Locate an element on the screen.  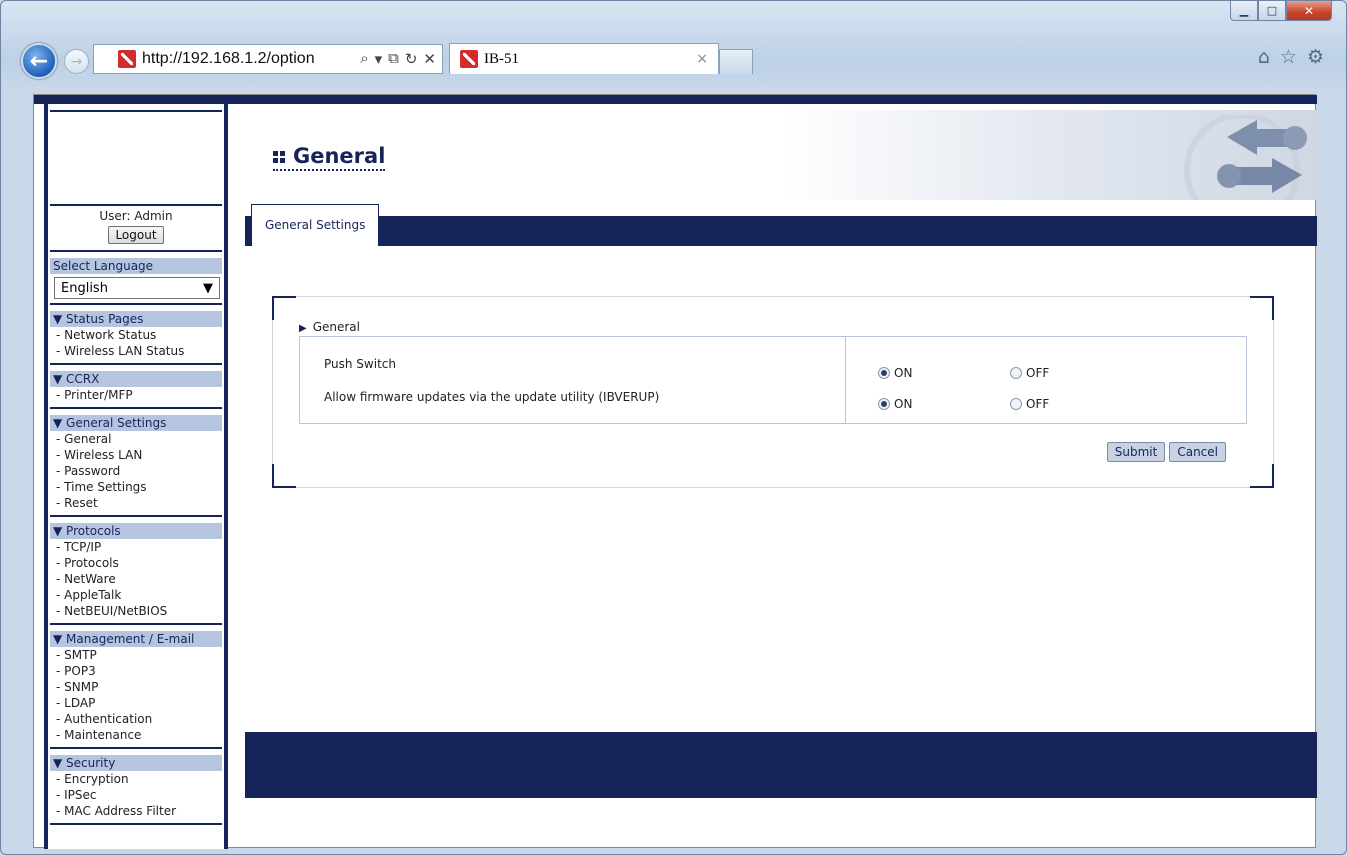
sidebar-link: - NetBEUI/NetBIOS is located at coordinates (136, 611).